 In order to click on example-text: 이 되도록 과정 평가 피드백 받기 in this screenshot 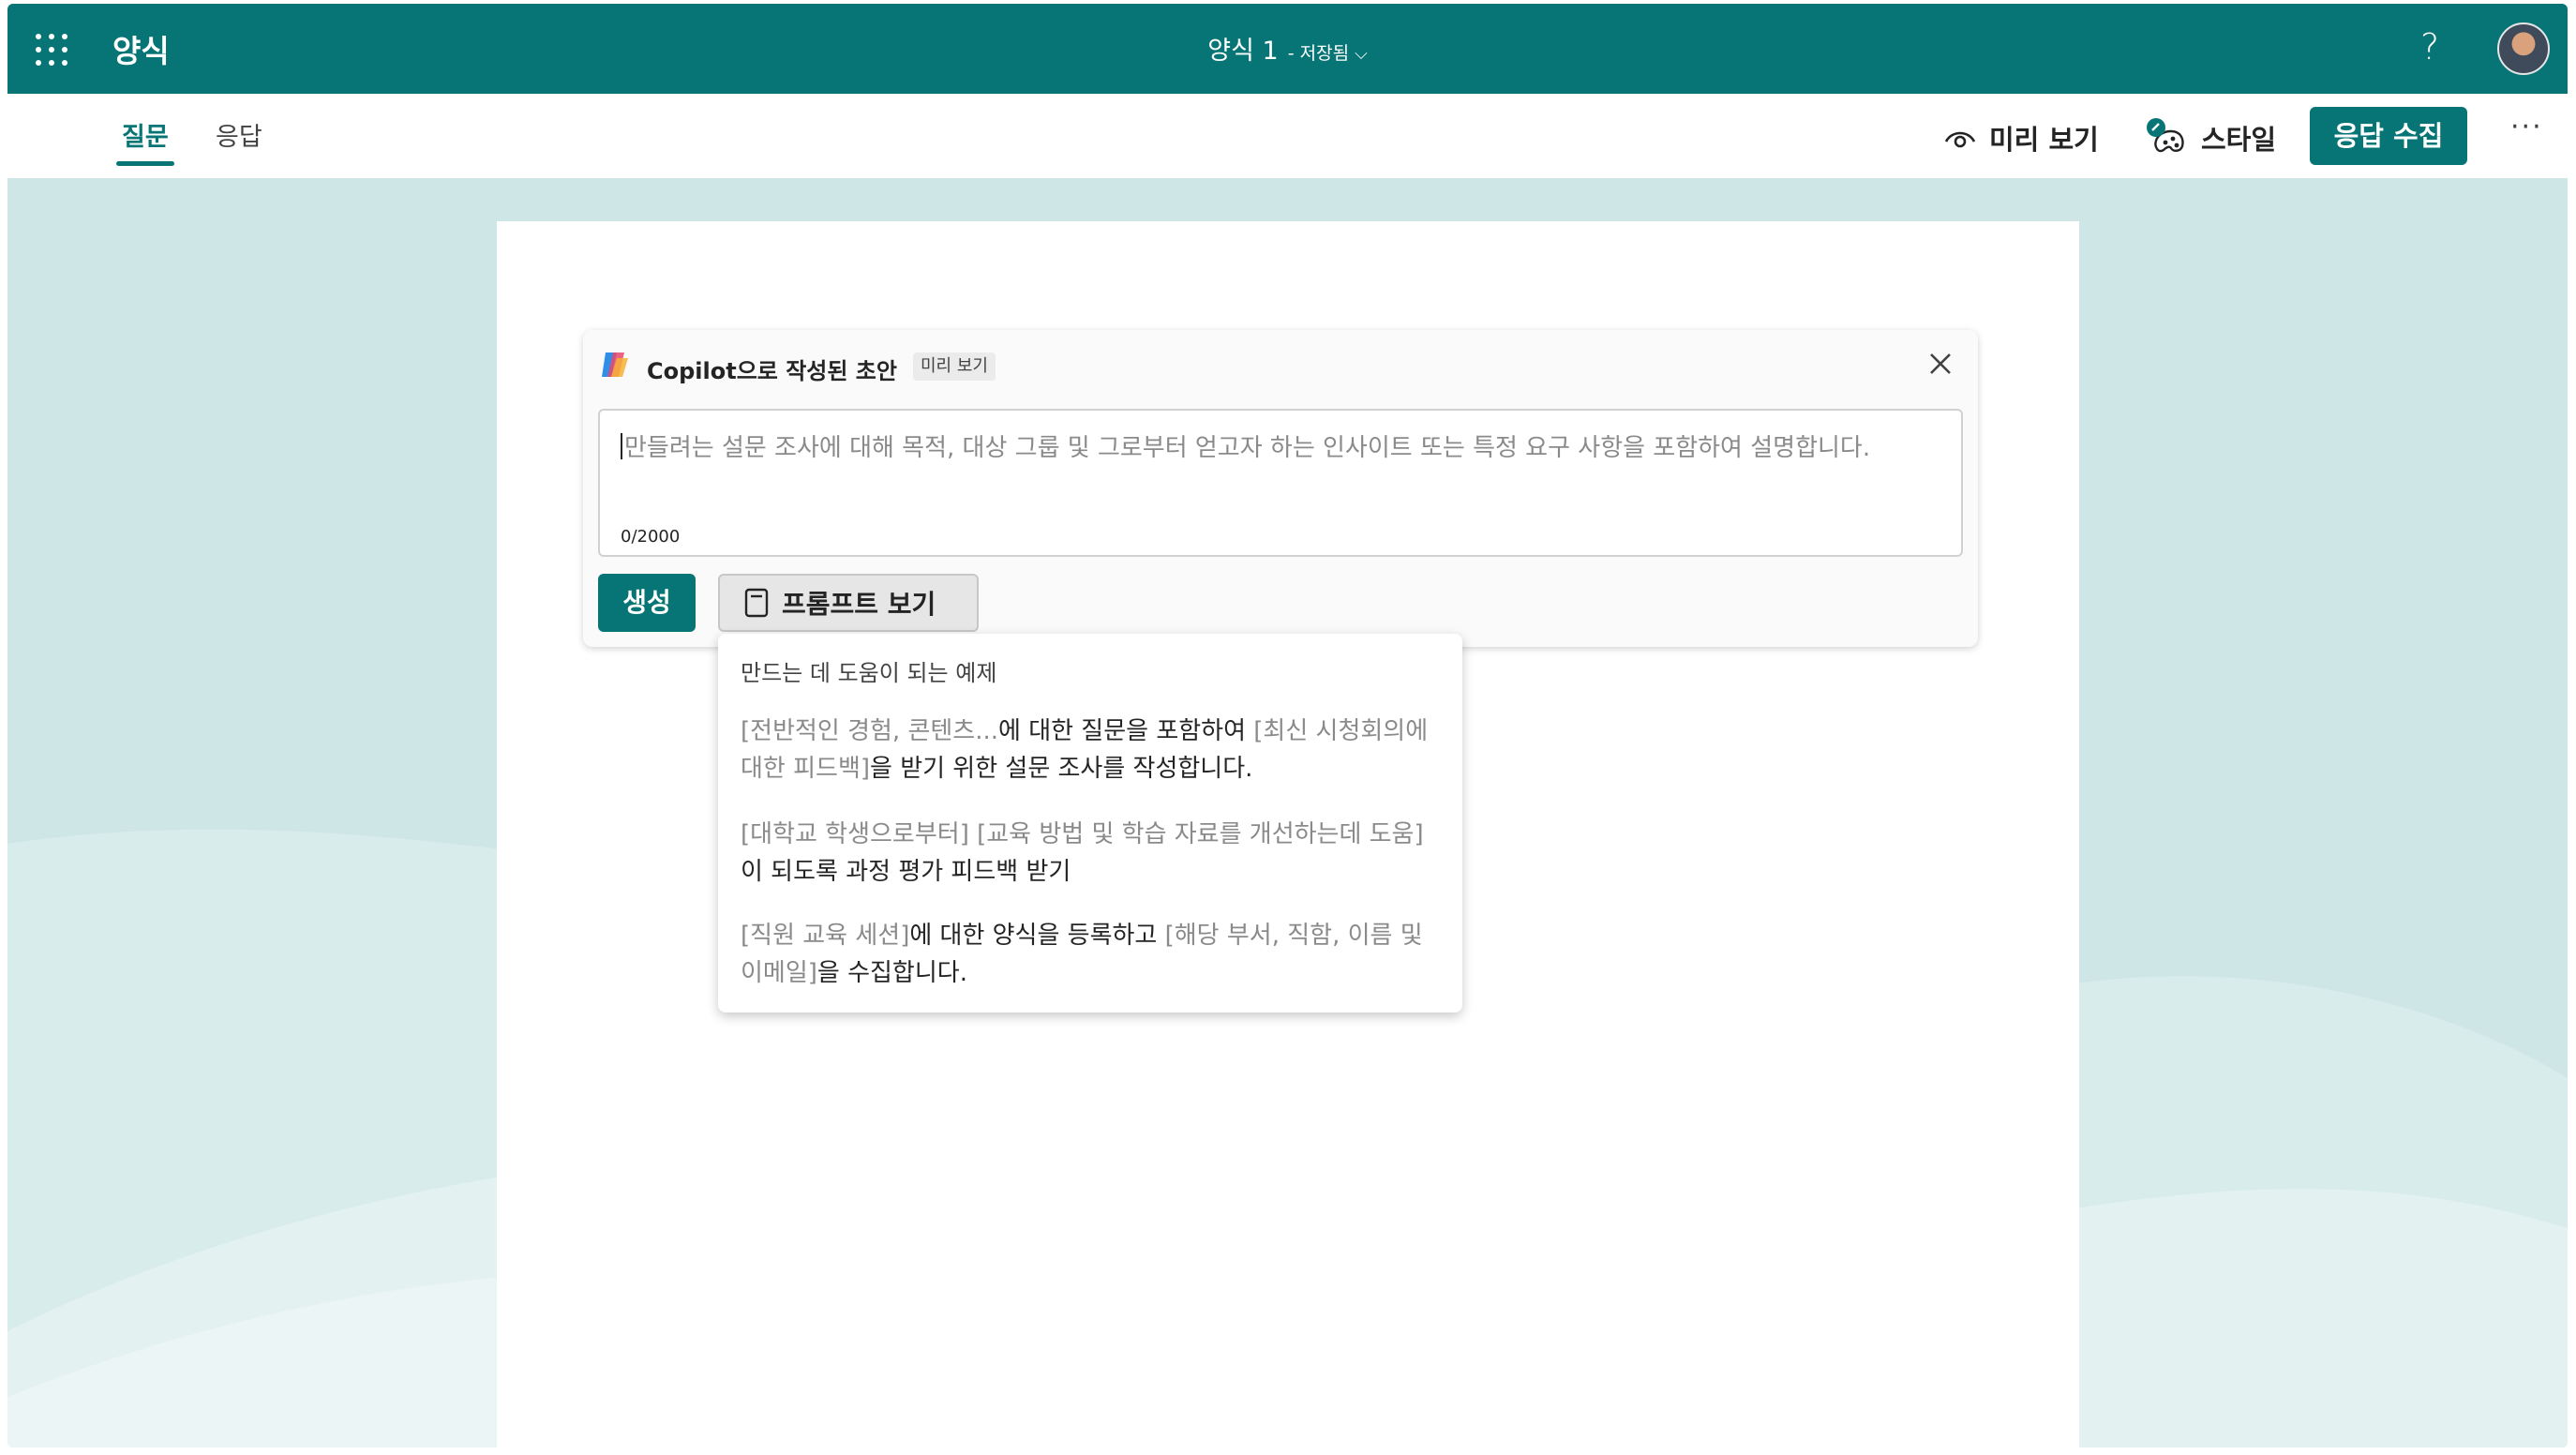, I will do `click(906, 872)`.